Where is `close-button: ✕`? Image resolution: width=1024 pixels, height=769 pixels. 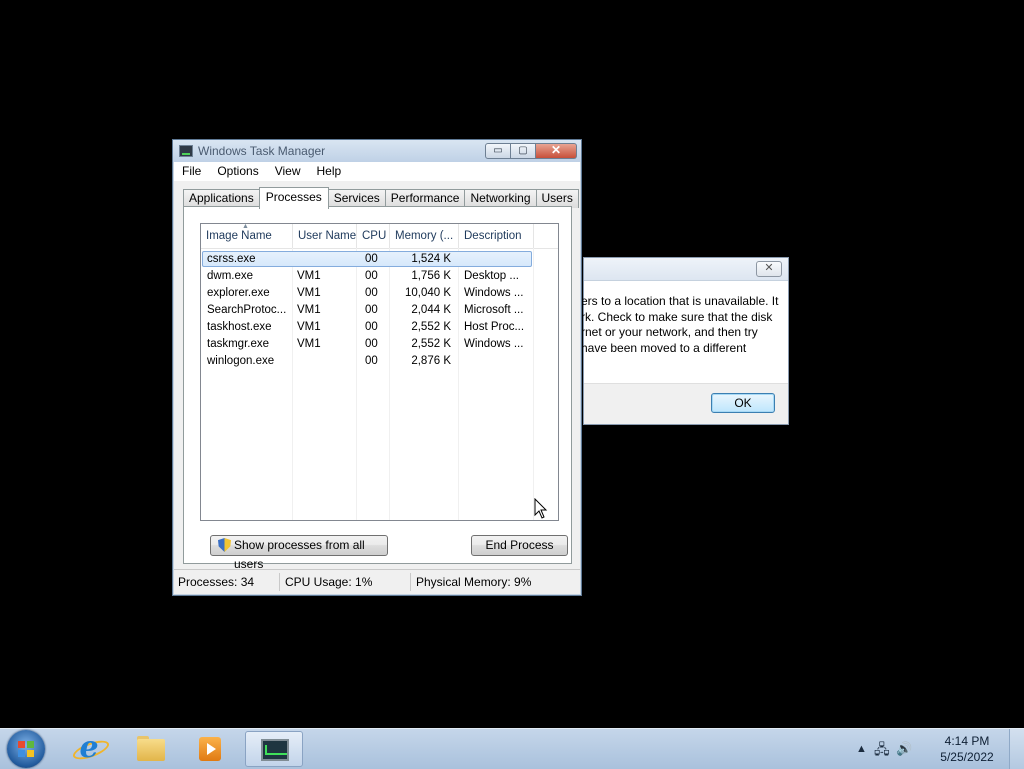 close-button: ✕ is located at coordinates (556, 151).